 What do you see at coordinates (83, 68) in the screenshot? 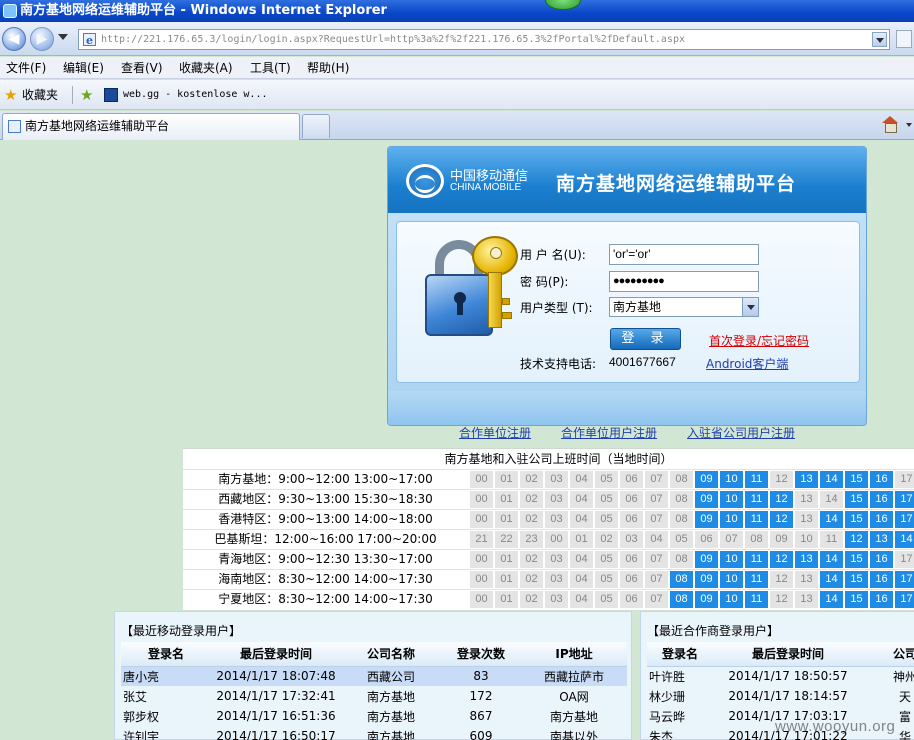
I see `menu-edit: 编辑(E)` at bounding box center [83, 68].